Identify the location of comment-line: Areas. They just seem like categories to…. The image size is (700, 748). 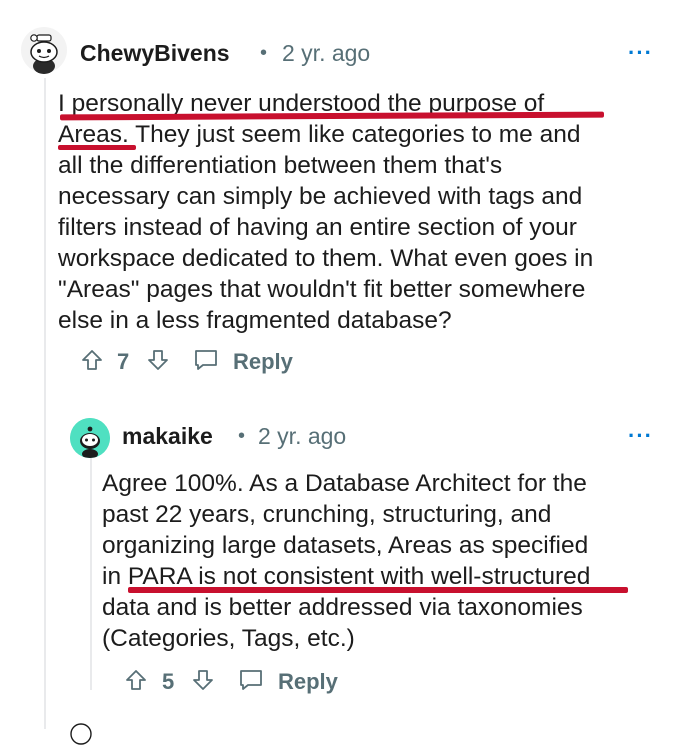
(319, 134).